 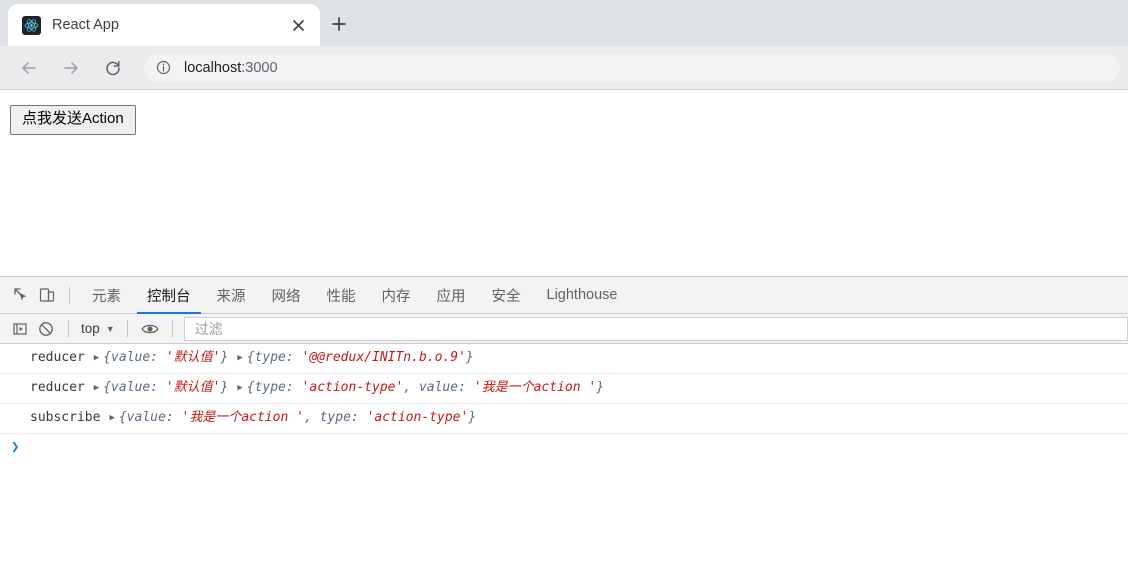 I want to click on object-string-value: '@@redux/INITn.b.o.9', so click(x=383, y=357).